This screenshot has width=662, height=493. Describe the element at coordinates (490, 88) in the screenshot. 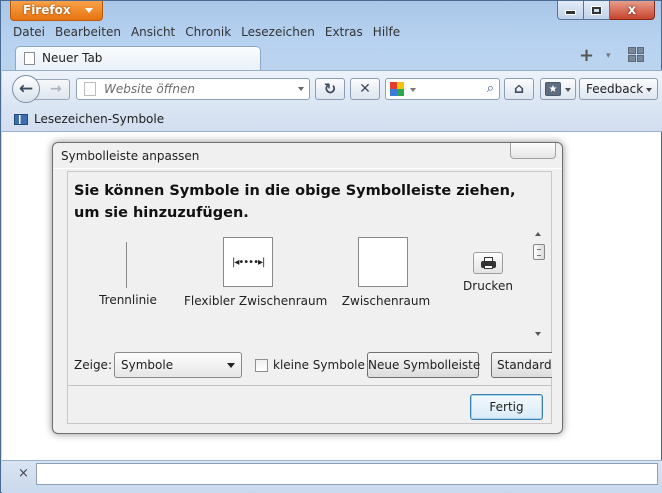

I see `search-icon: ⌕` at that location.